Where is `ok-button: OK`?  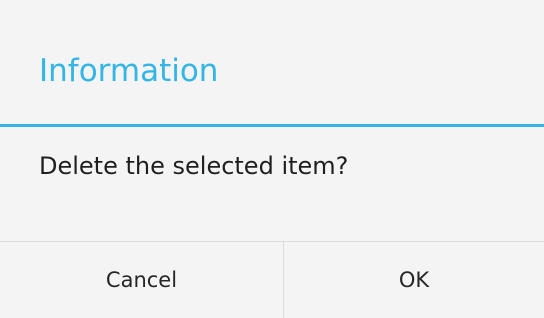
ok-button: OK is located at coordinates (414, 280).